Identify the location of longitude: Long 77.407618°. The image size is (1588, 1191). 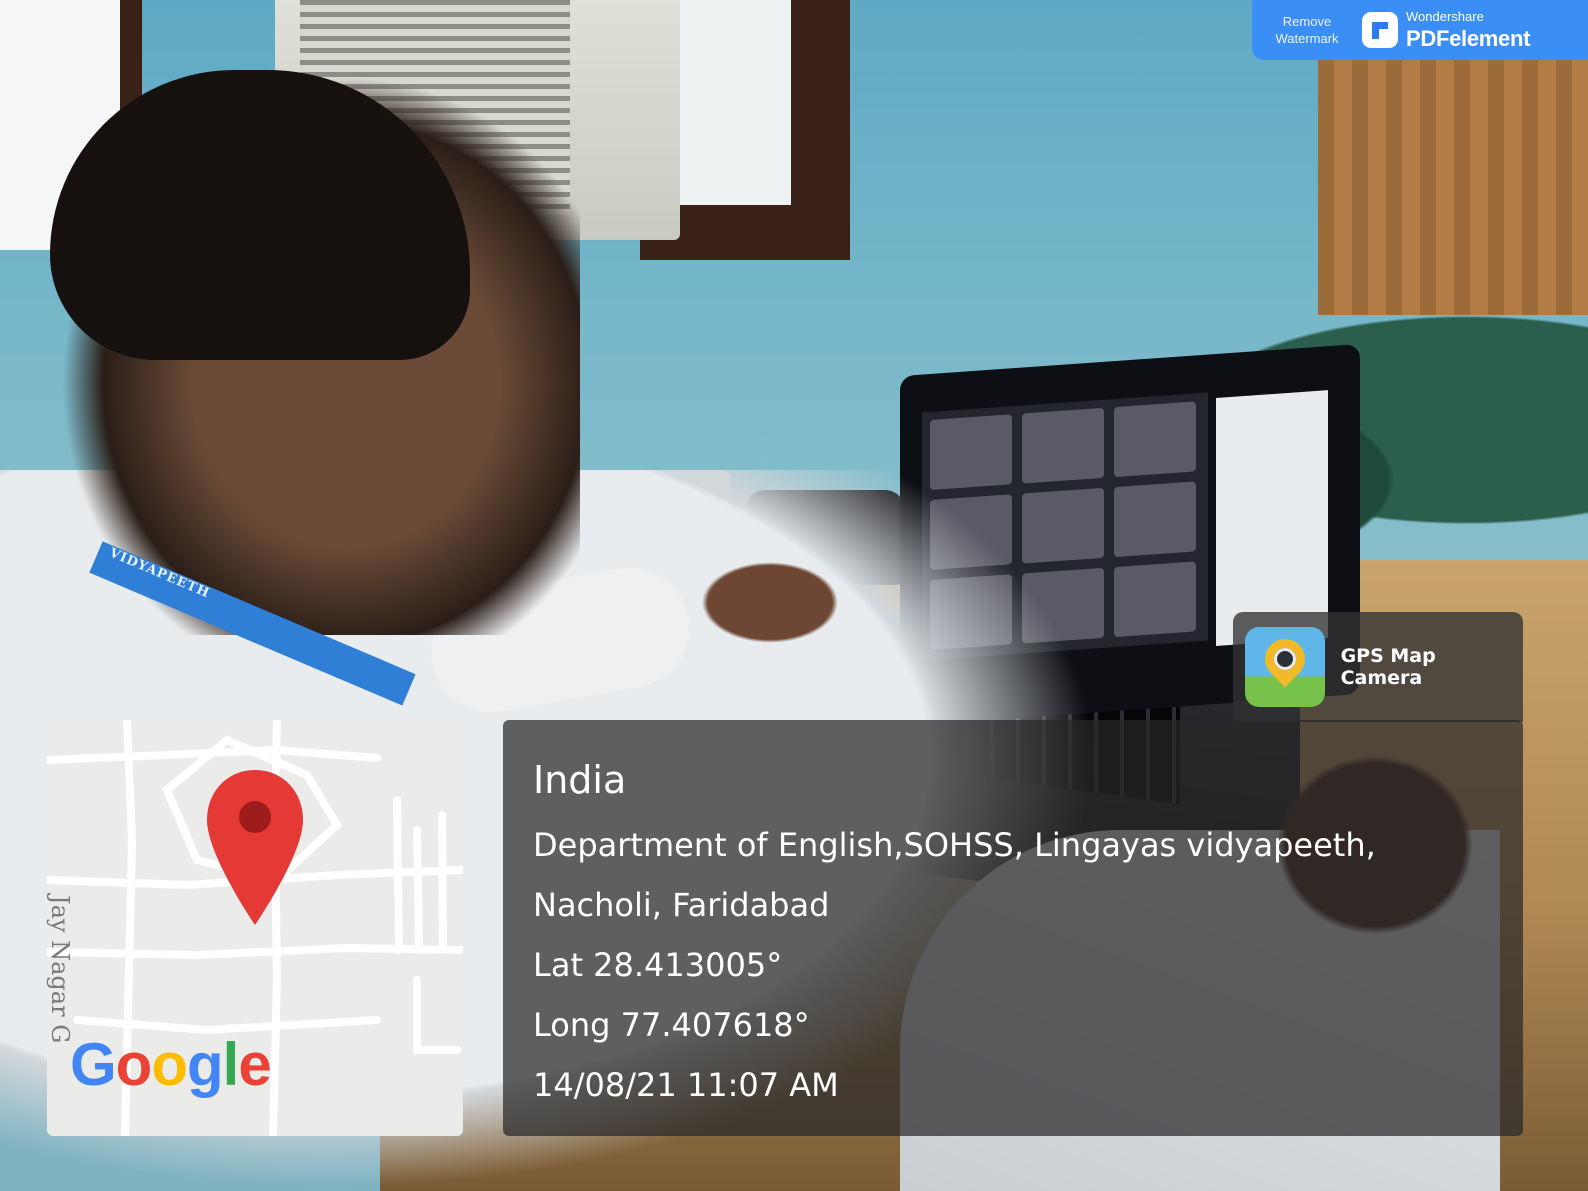
(671, 1025).